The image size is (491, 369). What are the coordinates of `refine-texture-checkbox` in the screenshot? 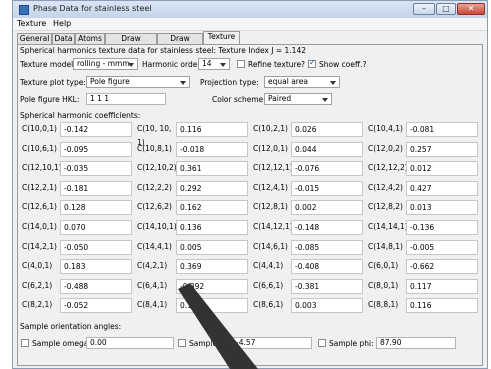 It's located at (241, 64).